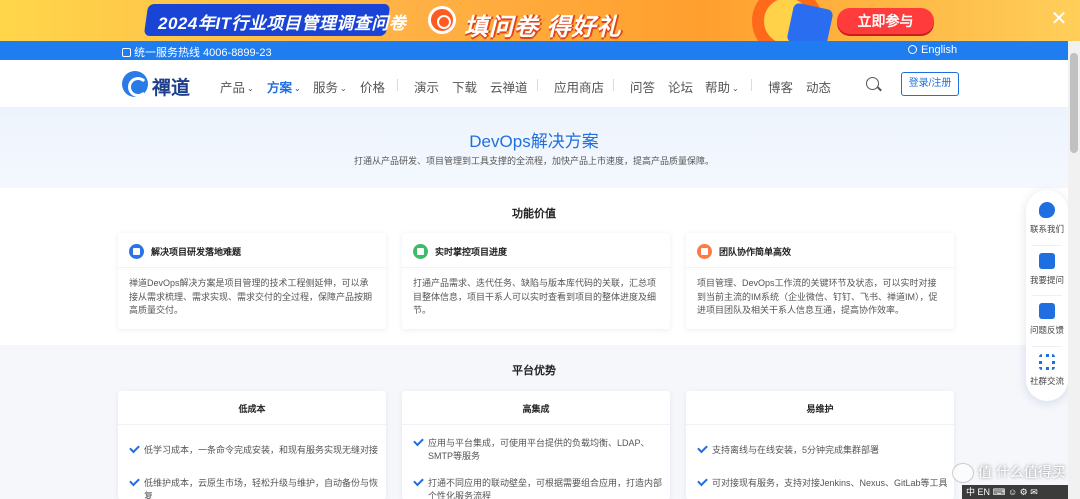 The height and width of the screenshot is (499, 1080). What do you see at coordinates (822, 449) in the screenshot?
I see `advantage-item: 支持离线与在线安装，5分钟完成集群部署` at bounding box center [822, 449].